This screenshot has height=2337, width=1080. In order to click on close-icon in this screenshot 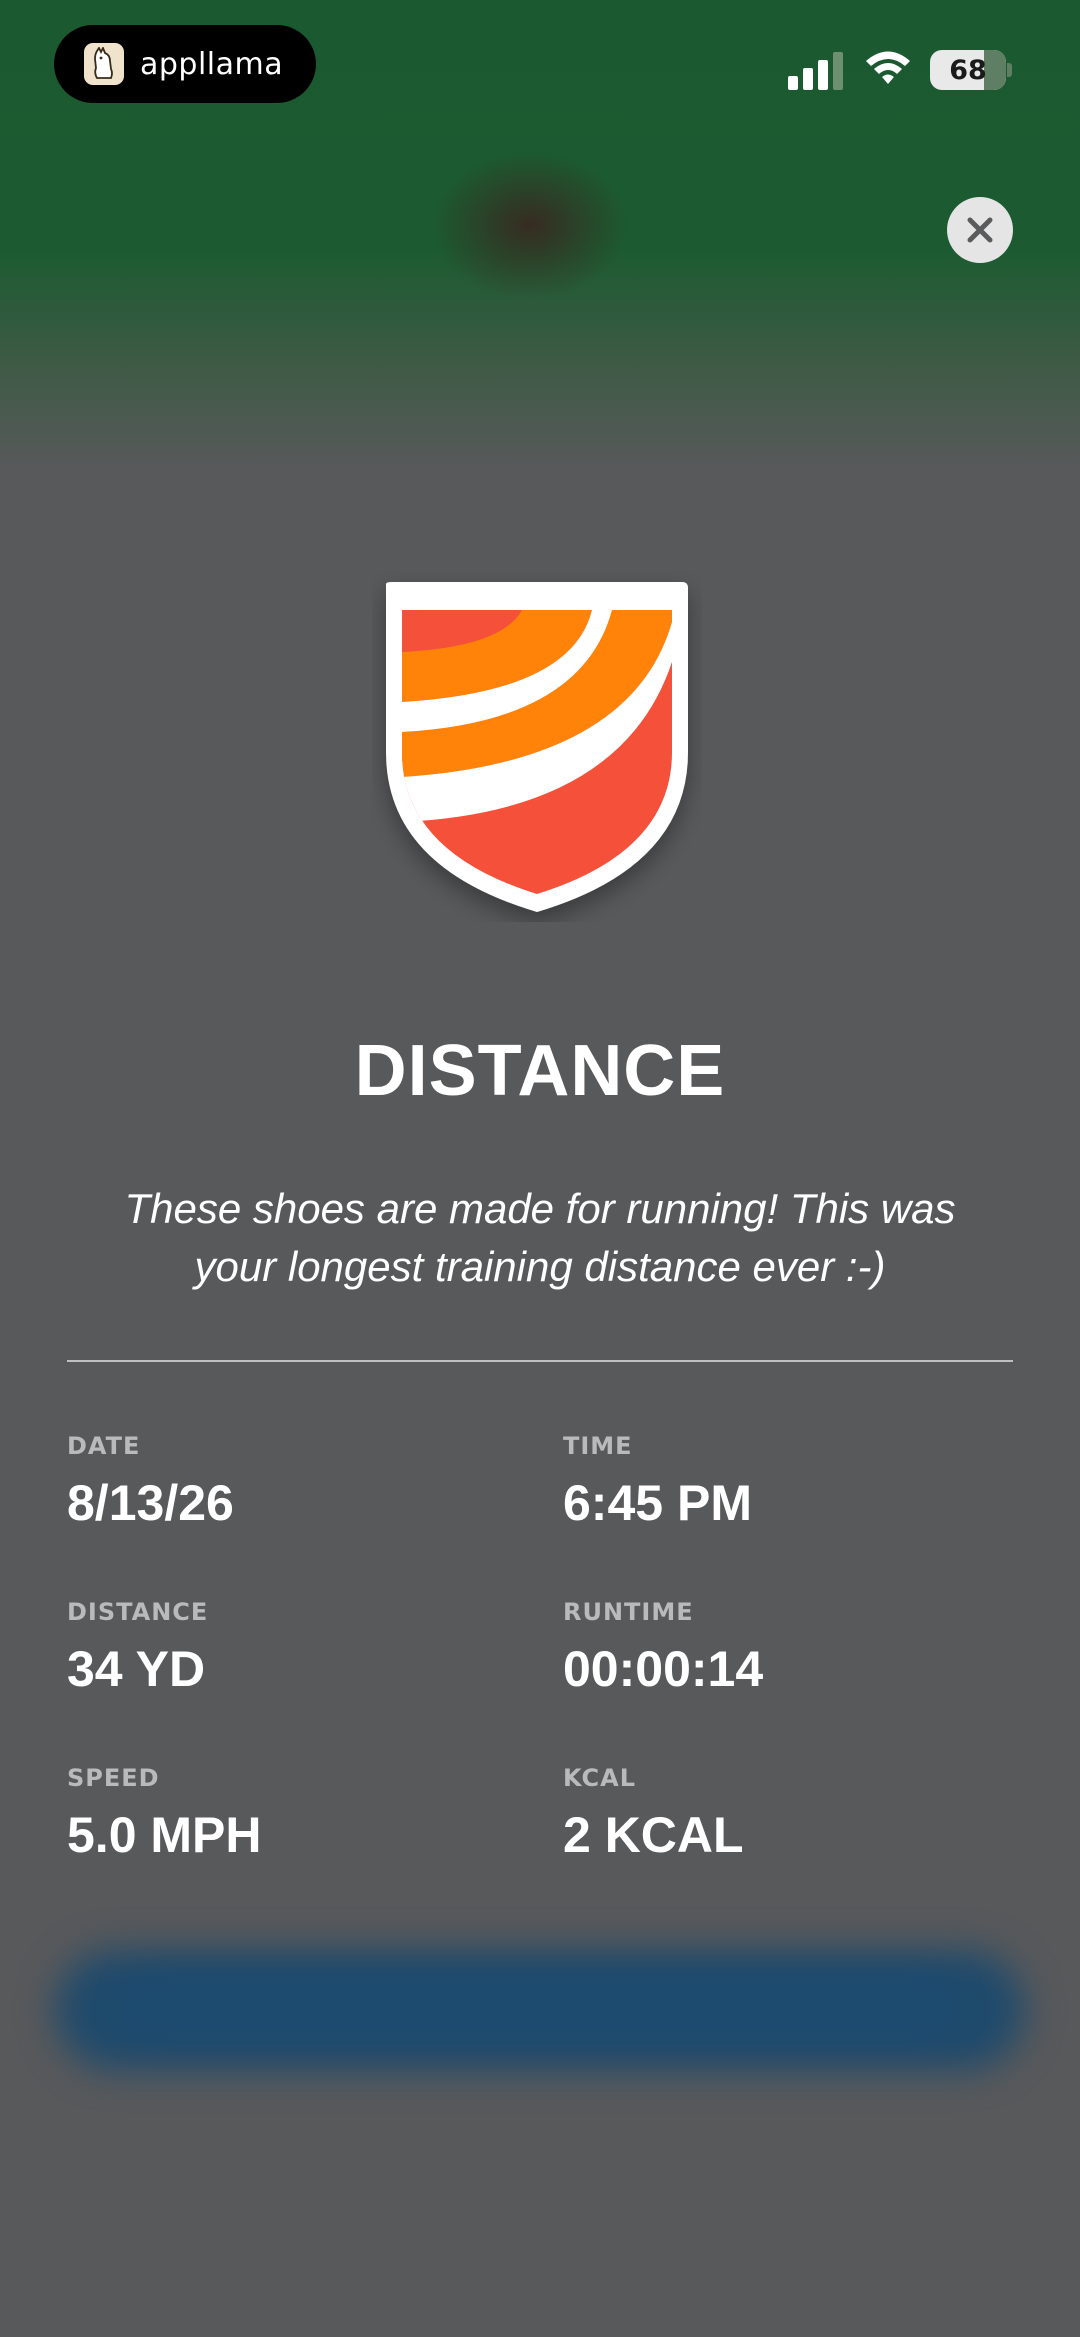, I will do `click(980, 230)`.